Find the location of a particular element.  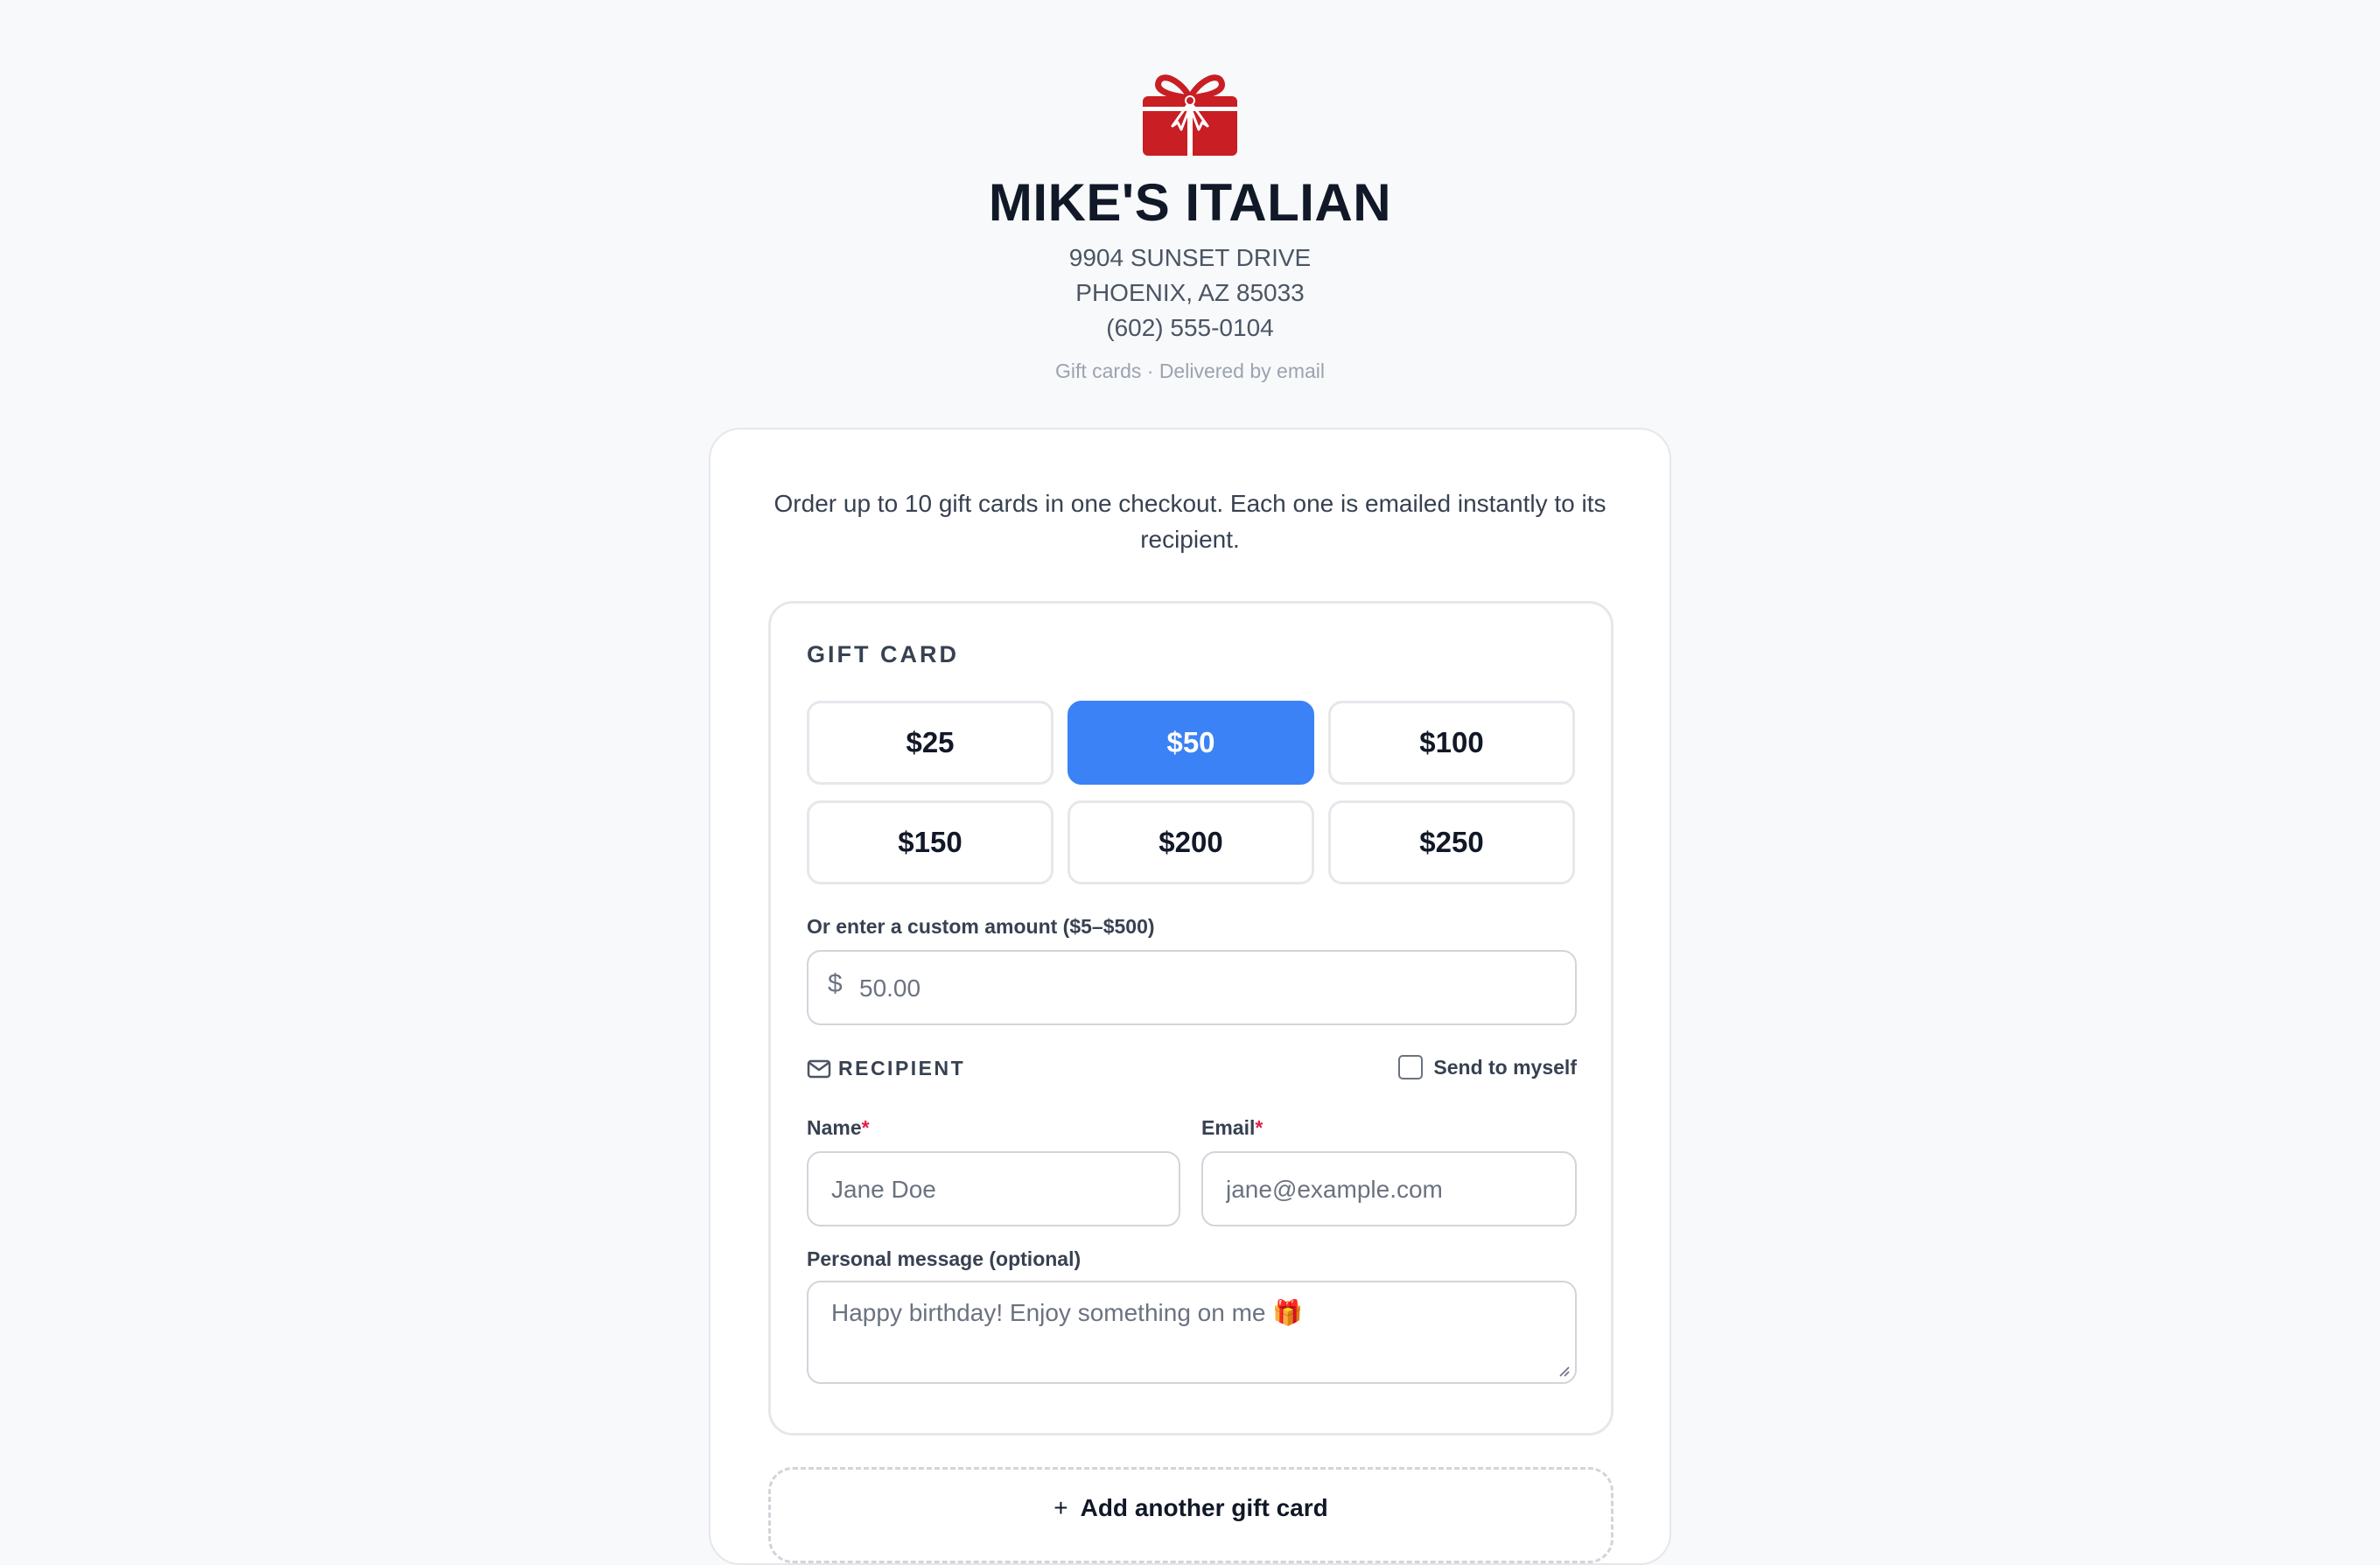

resize-handle-icon is located at coordinates (1564, 1371).